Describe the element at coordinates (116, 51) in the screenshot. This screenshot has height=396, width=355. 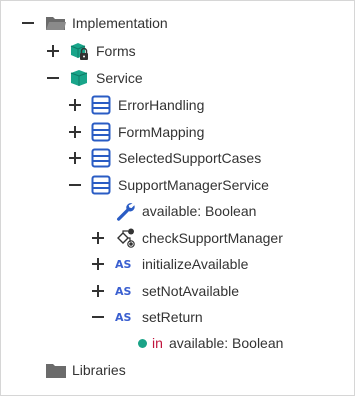
I see `tree-item-label: Forms` at that location.